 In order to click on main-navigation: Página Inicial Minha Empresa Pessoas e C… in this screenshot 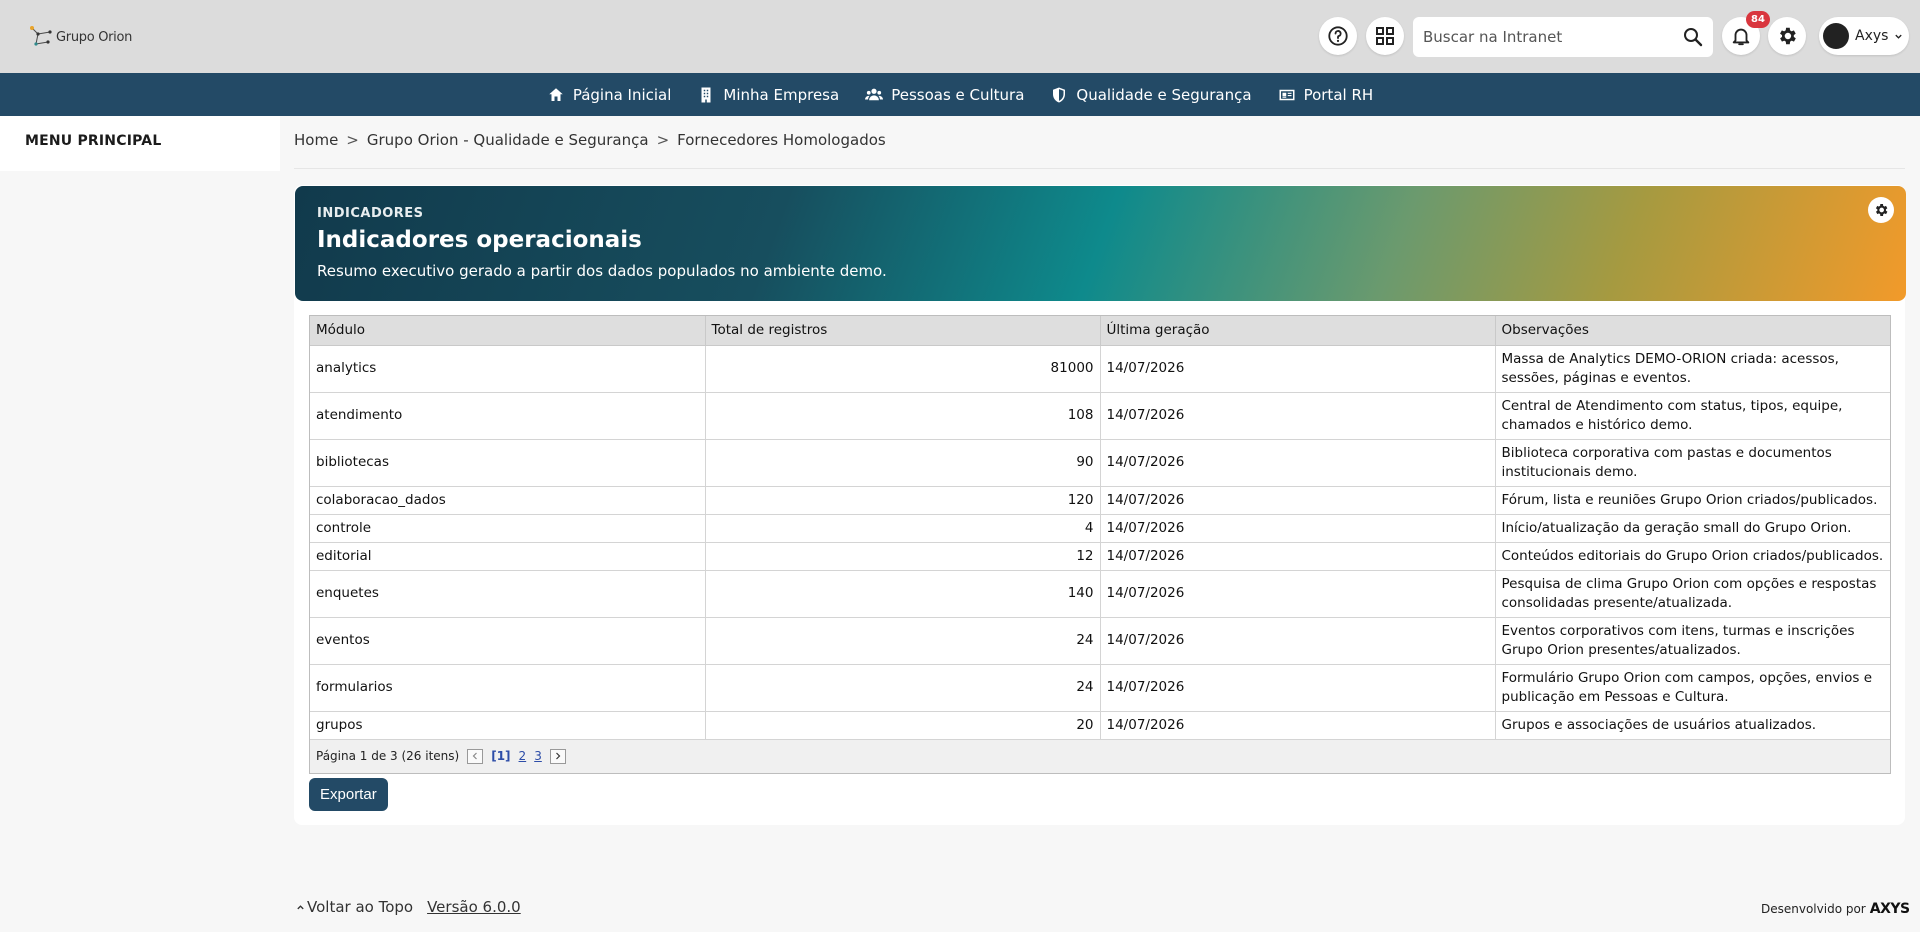, I will do `click(960, 94)`.